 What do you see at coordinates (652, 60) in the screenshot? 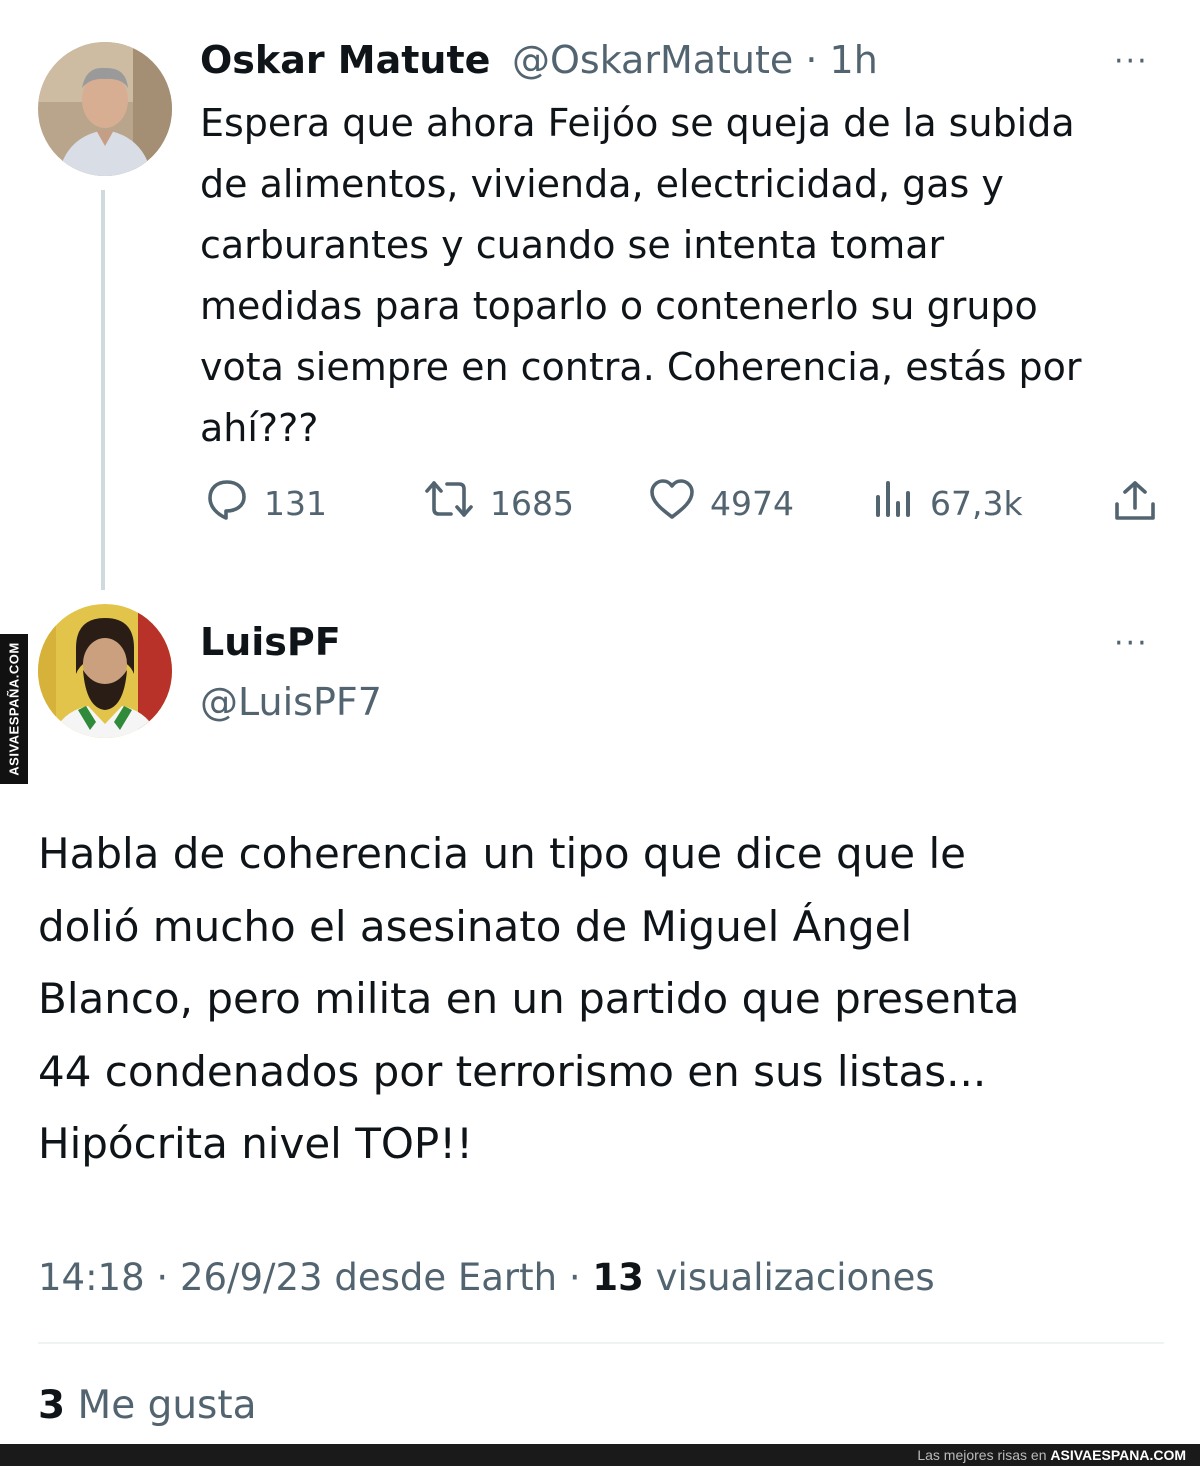
I see `oskar-handle-text: @OskarMatute` at bounding box center [652, 60].